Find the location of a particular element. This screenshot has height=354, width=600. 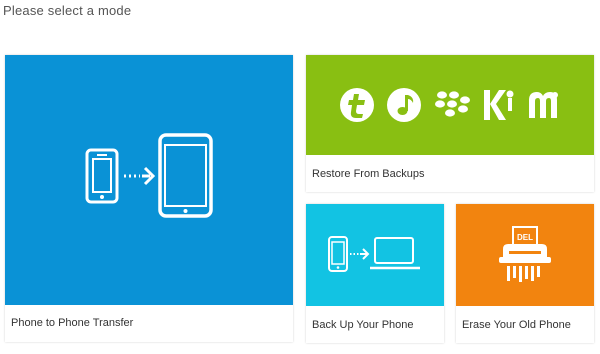

back-up-your-phone-tile: Back Up Your Phone is located at coordinates (375, 273).